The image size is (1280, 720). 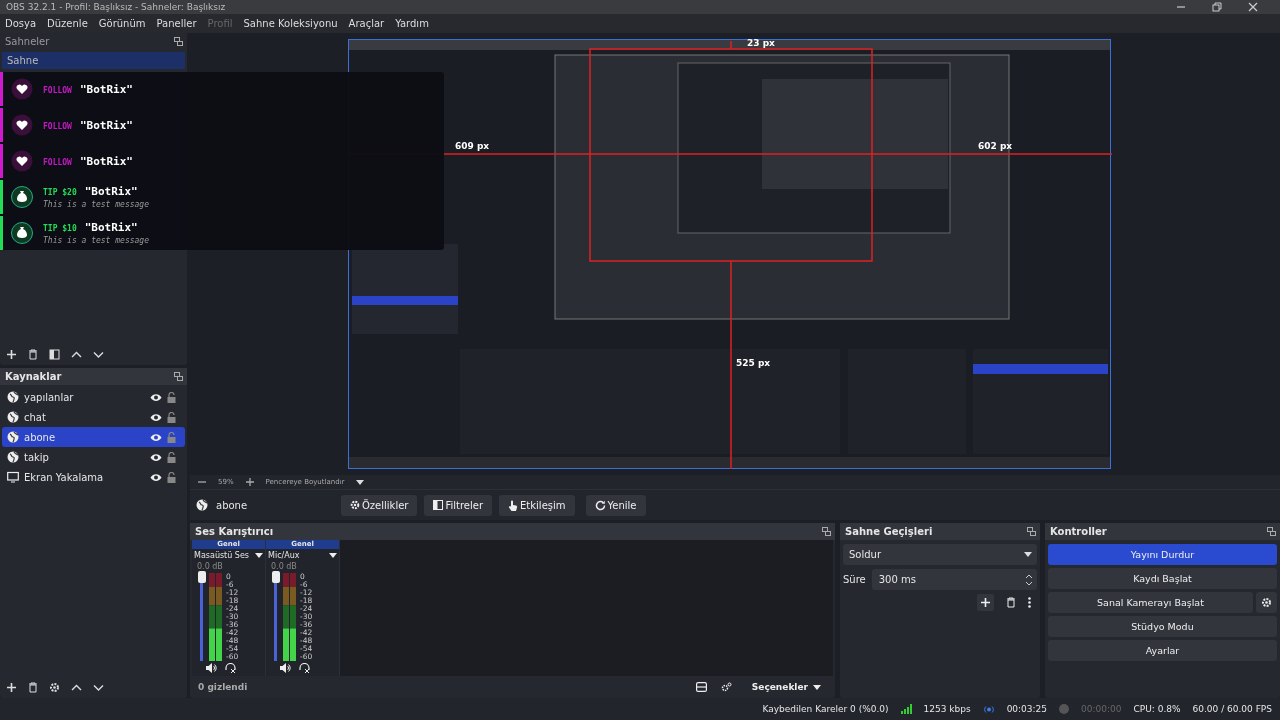 I want to click on properties-button: Özellikler, so click(x=379, y=505).